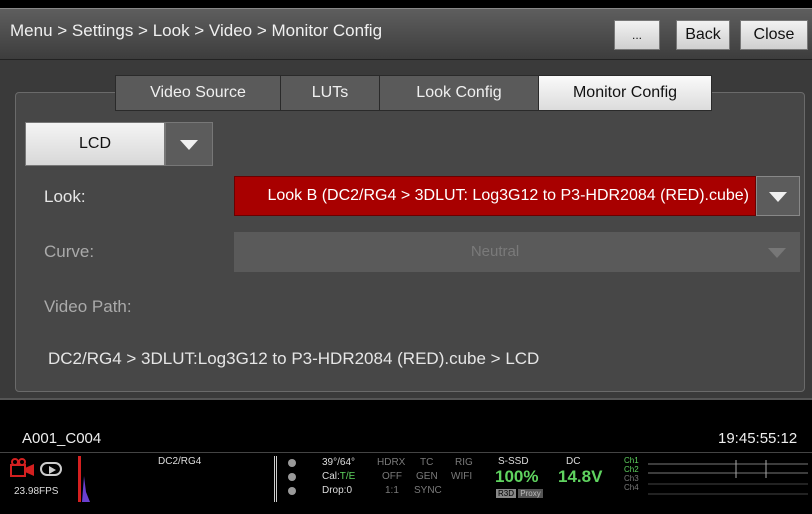 The height and width of the screenshot is (514, 812). Describe the element at coordinates (36, 491) in the screenshot. I see `fps-readout: 23.98FPS` at that location.